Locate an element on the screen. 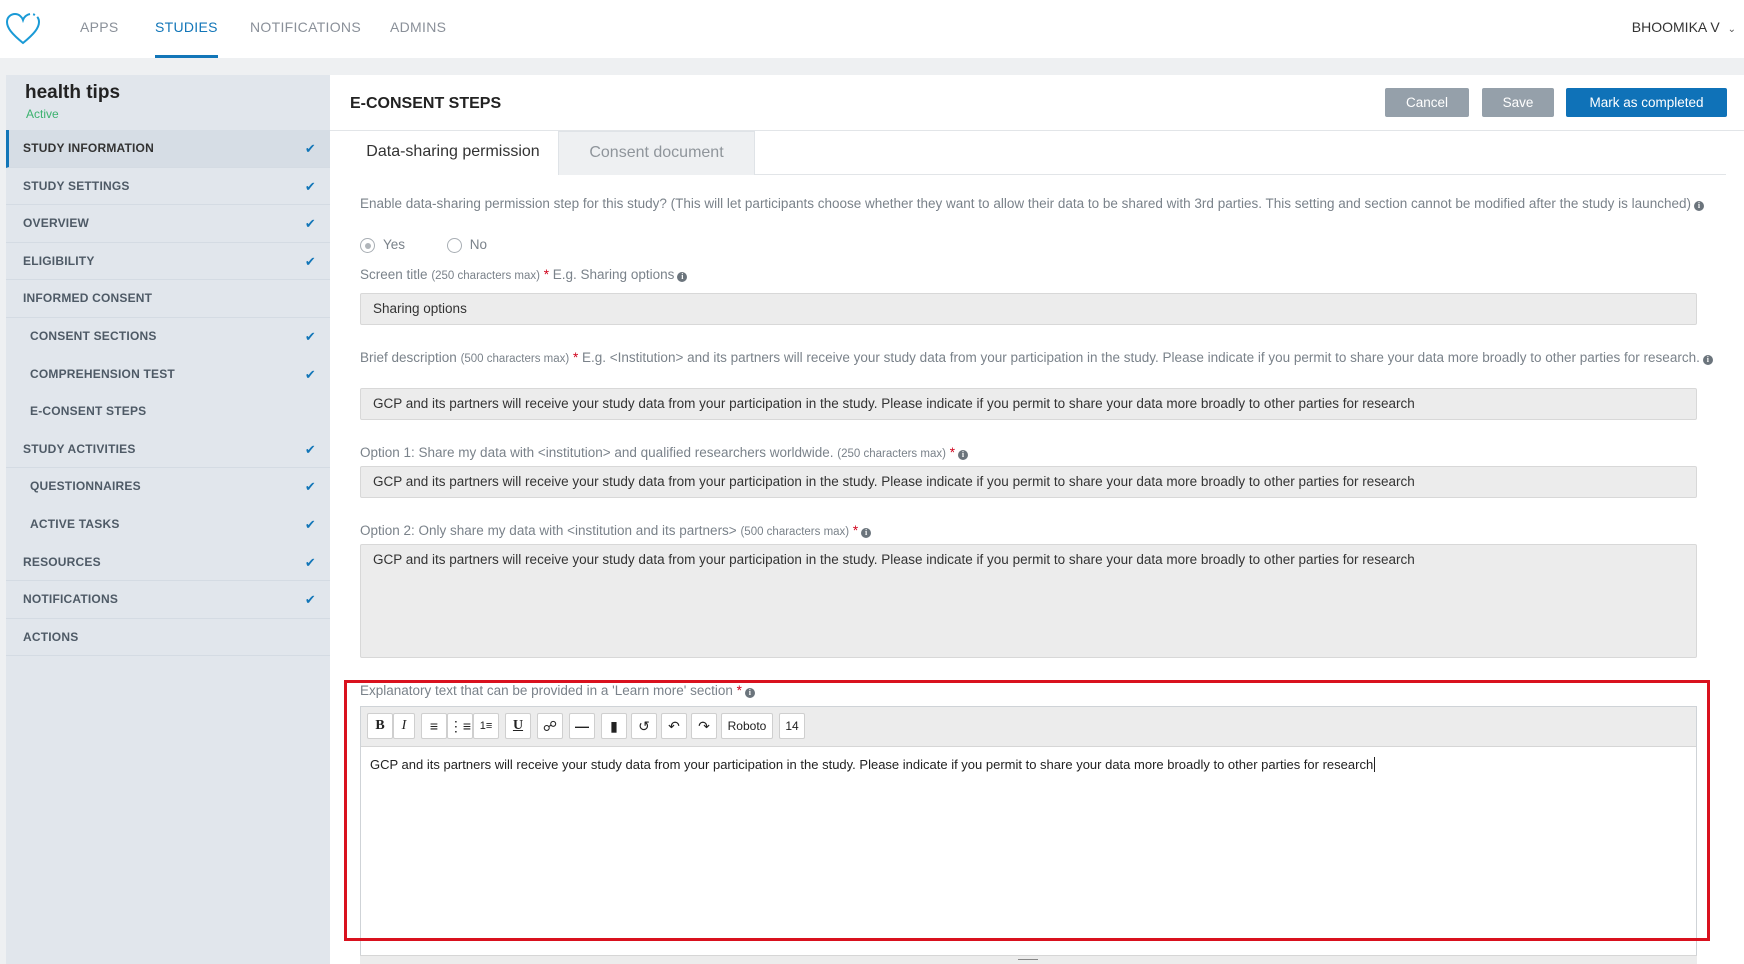 The height and width of the screenshot is (964, 1744). brief-label-text: Brief description is located at coordinates (408, 357).